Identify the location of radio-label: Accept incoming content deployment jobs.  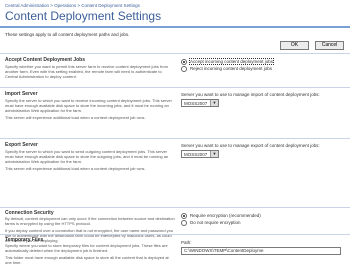
(231, 61).